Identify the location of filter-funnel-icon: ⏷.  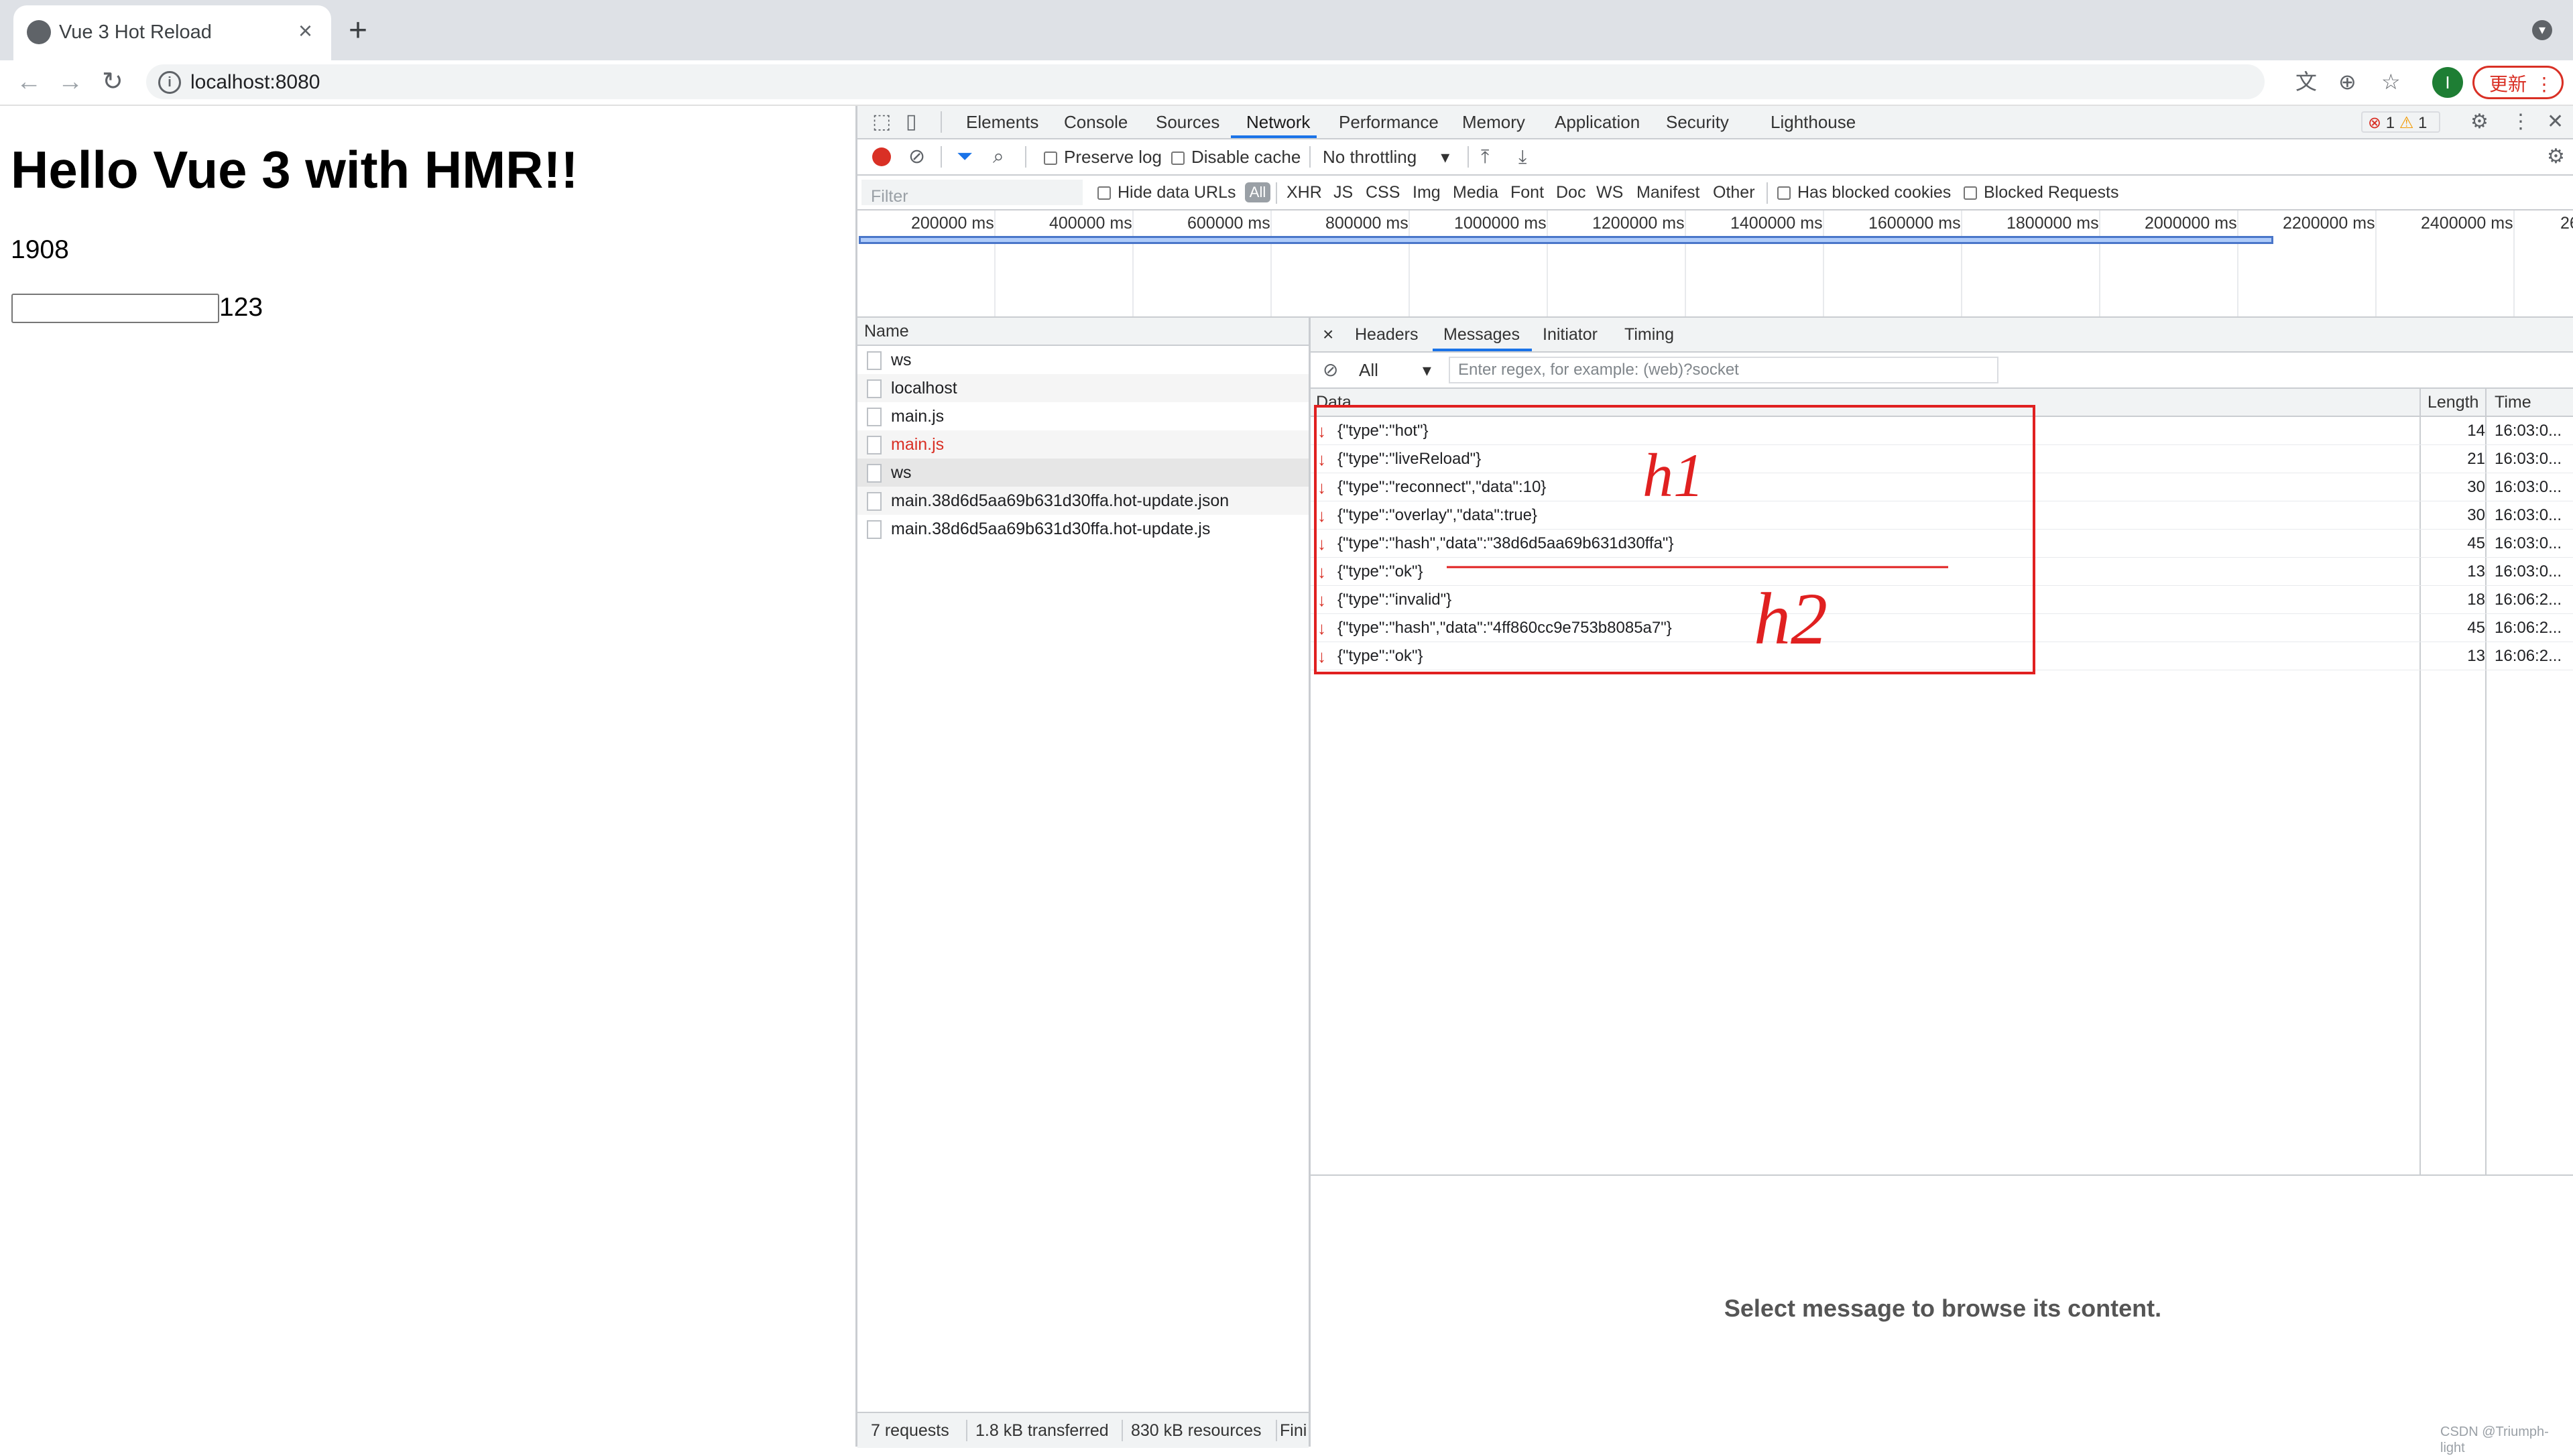
(965, 156).